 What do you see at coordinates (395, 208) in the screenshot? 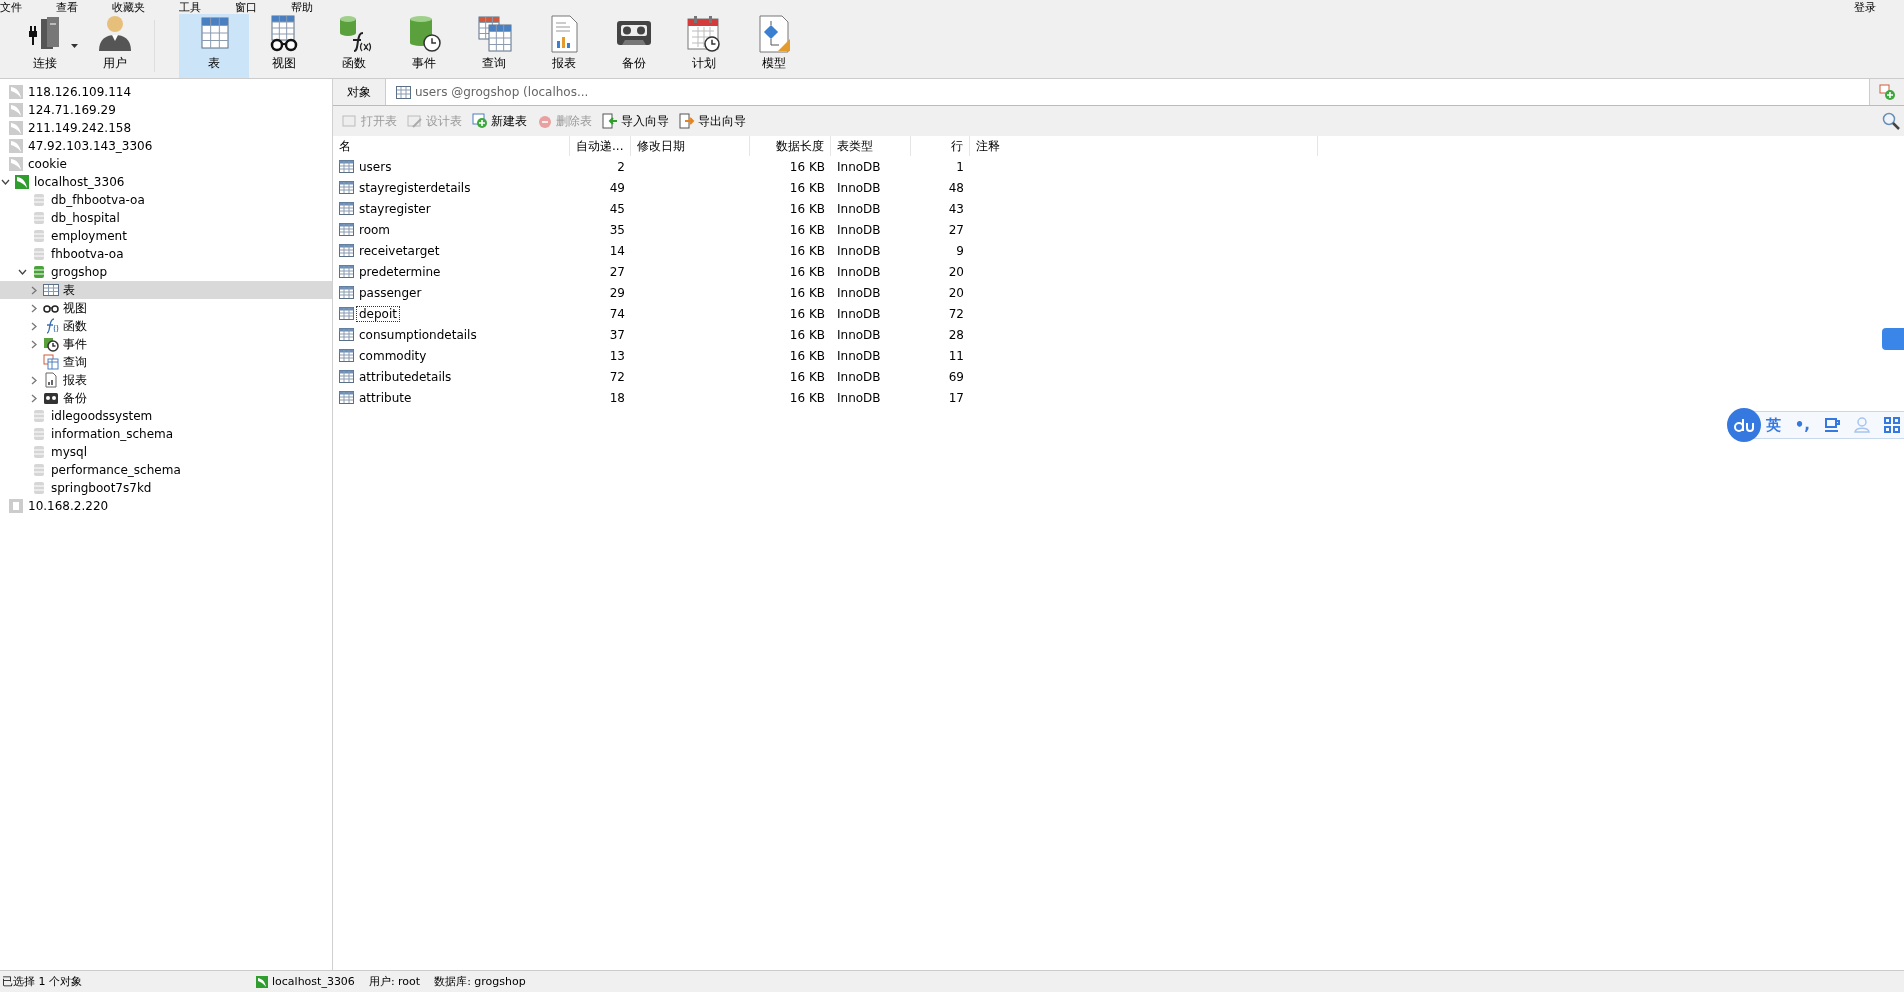
I see `table-name: stayregister` at bounding box center [395, 208].